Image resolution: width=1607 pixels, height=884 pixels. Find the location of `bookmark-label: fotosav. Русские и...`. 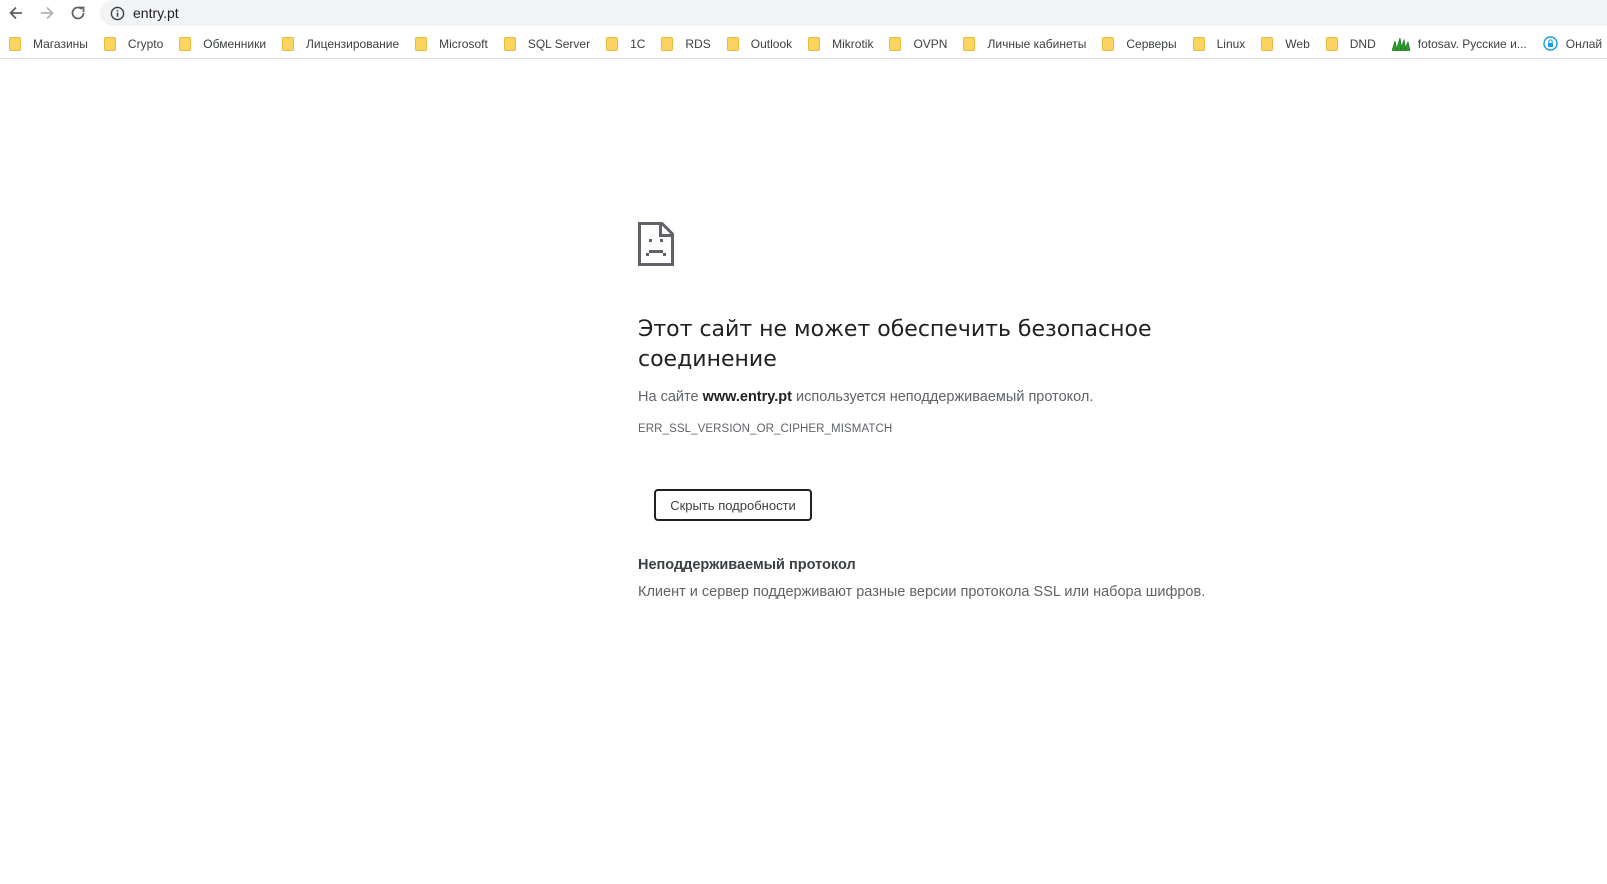

bookmark-label: fotosav. Русские и... is located at coordinates (1472, 43).